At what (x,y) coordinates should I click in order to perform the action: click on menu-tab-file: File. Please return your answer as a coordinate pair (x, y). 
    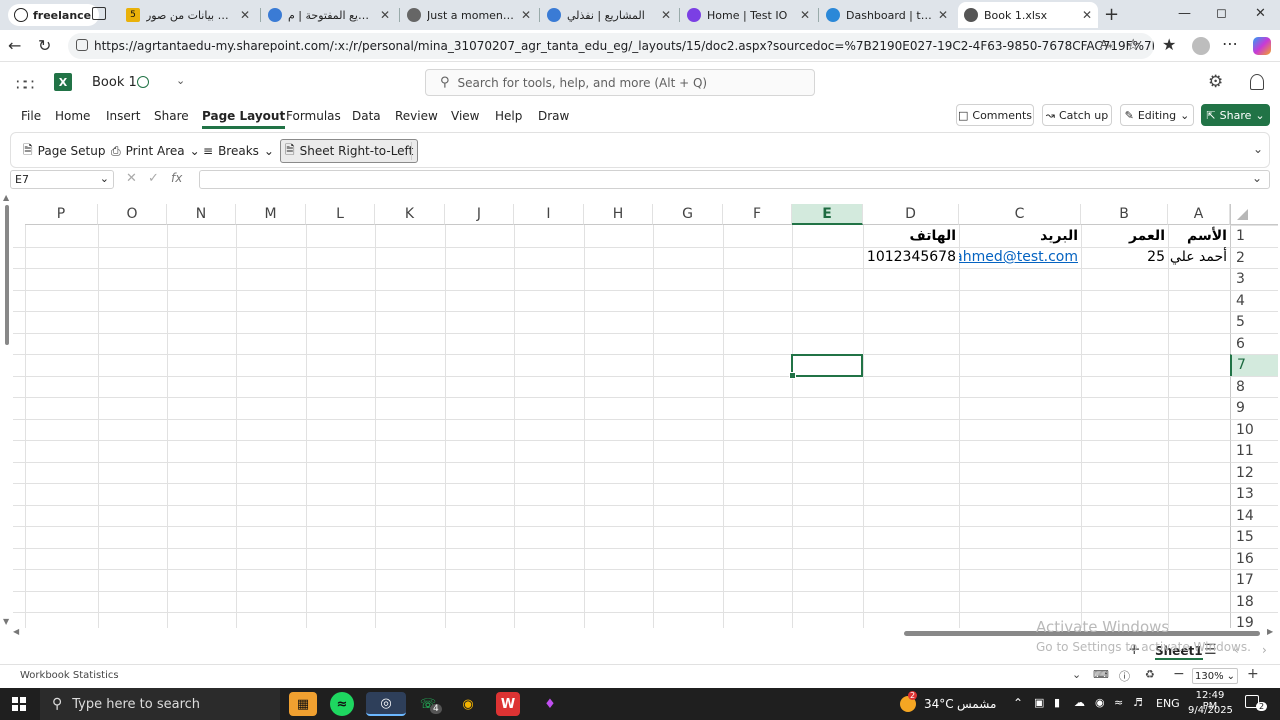
    Looking at the image, I should click on (31, 116).